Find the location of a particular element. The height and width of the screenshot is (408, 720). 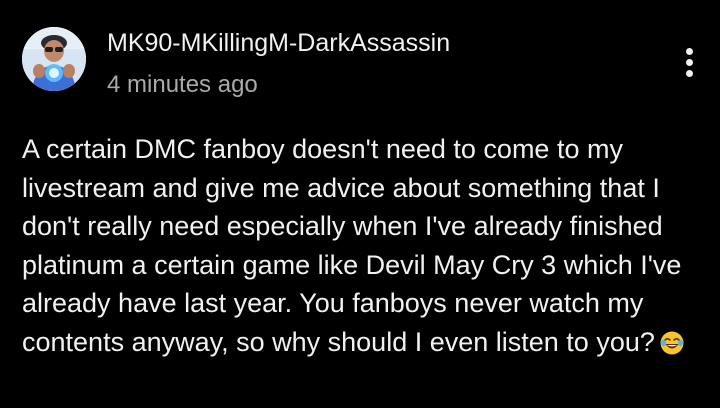

comment-author: MK90-MKillingM-DarkAssassin is located at coordinates (278, 43).